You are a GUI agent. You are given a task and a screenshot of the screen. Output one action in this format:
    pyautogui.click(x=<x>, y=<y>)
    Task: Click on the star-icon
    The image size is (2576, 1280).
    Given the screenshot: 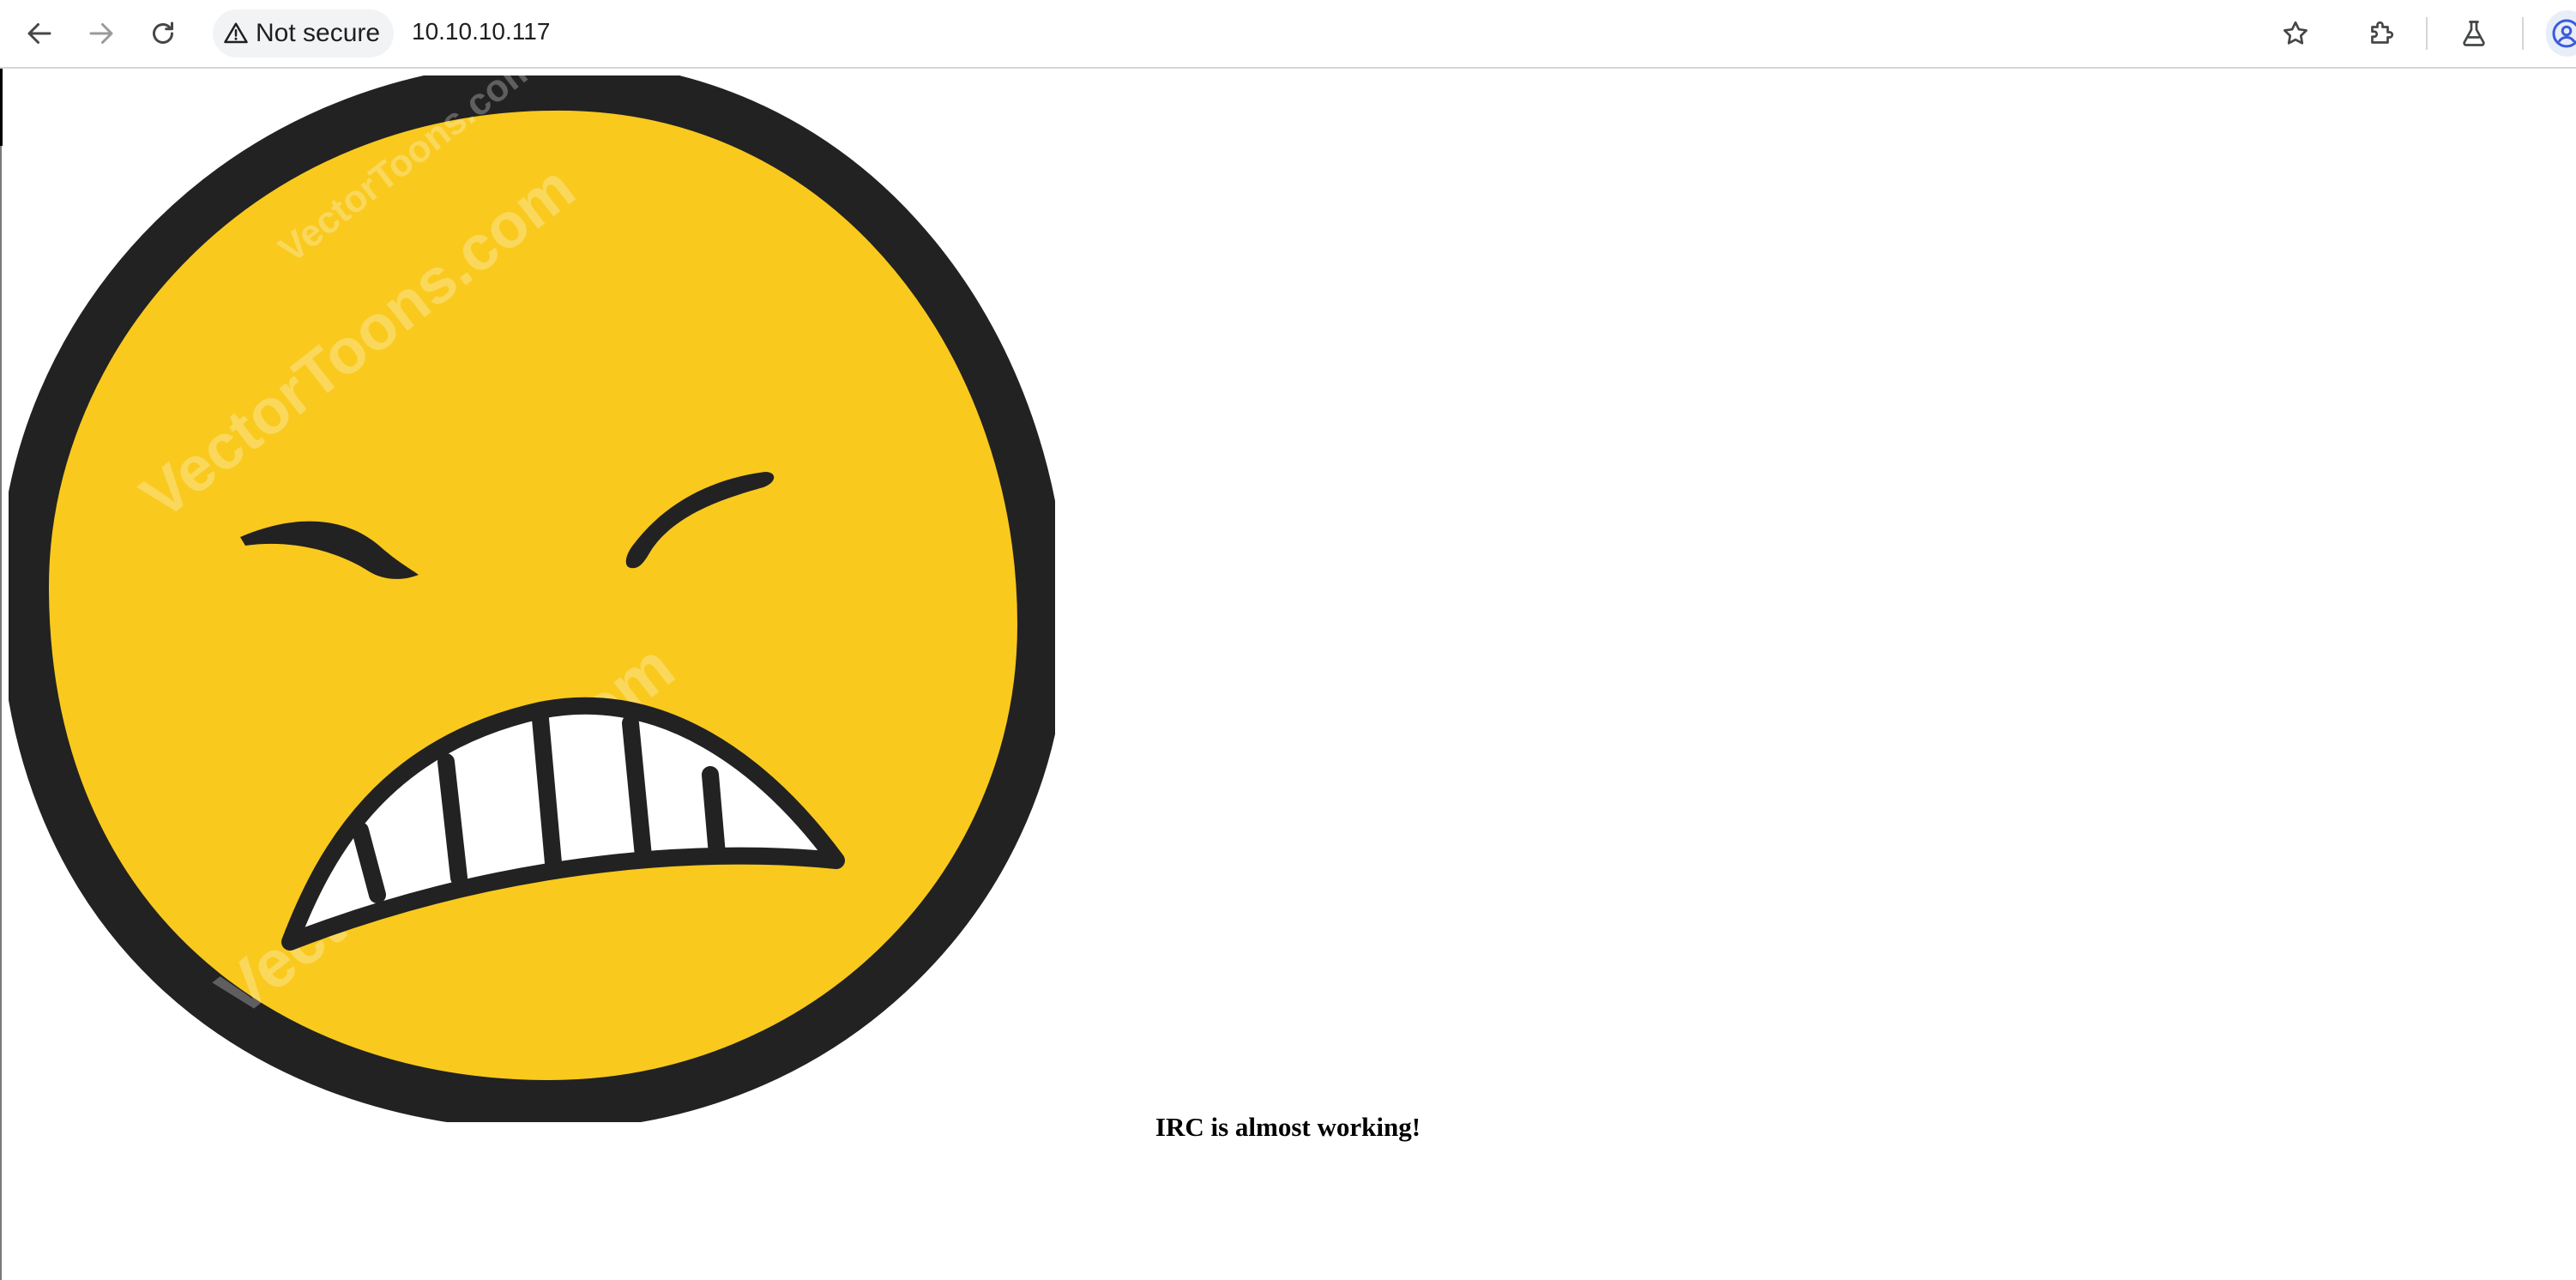 What is the action you would take?
    pyautogui.click(x=2295, y=33)
    